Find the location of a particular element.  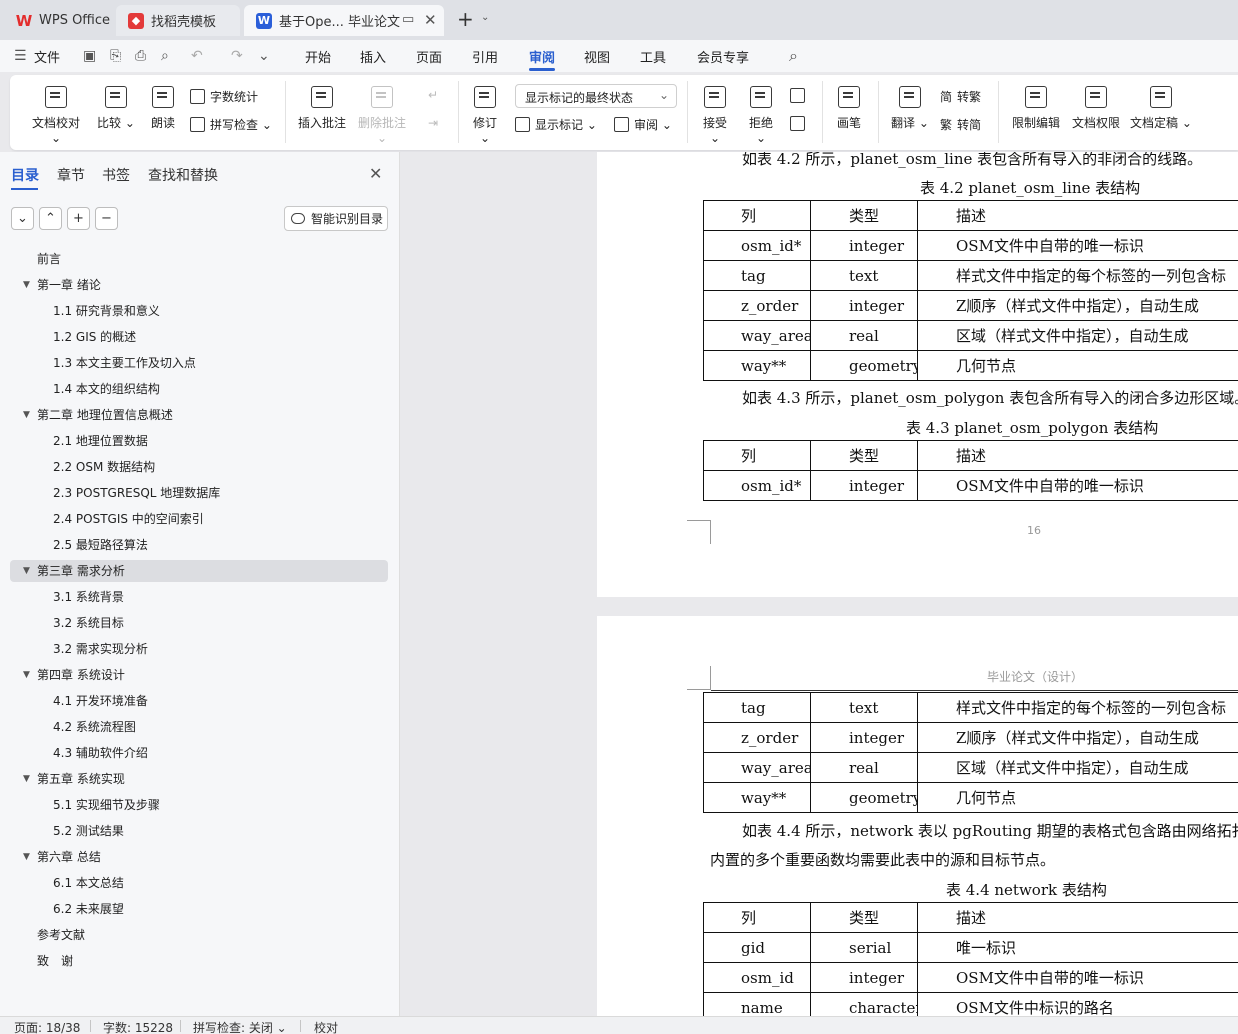

tab-document: W 基于Ope... 毕业论文 ▭ ✕ is located at coordinates (344, 20).